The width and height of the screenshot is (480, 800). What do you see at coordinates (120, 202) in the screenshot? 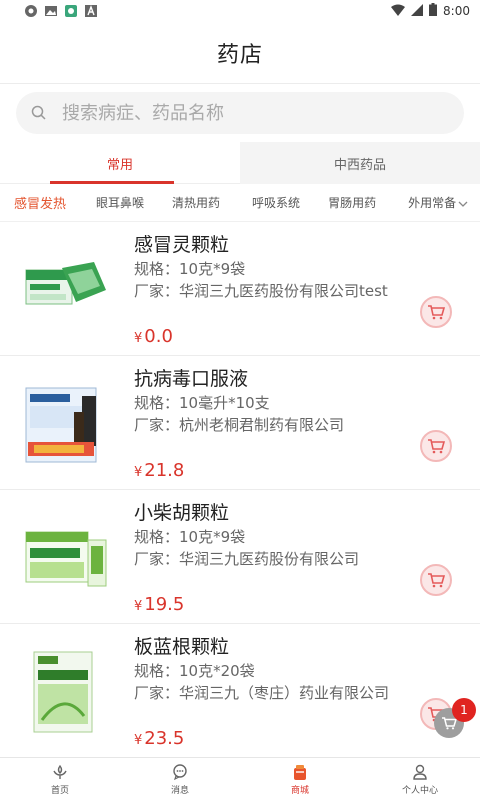
I see `category-ent: 眼耳鼻喉` at bounding box center [120, 202].